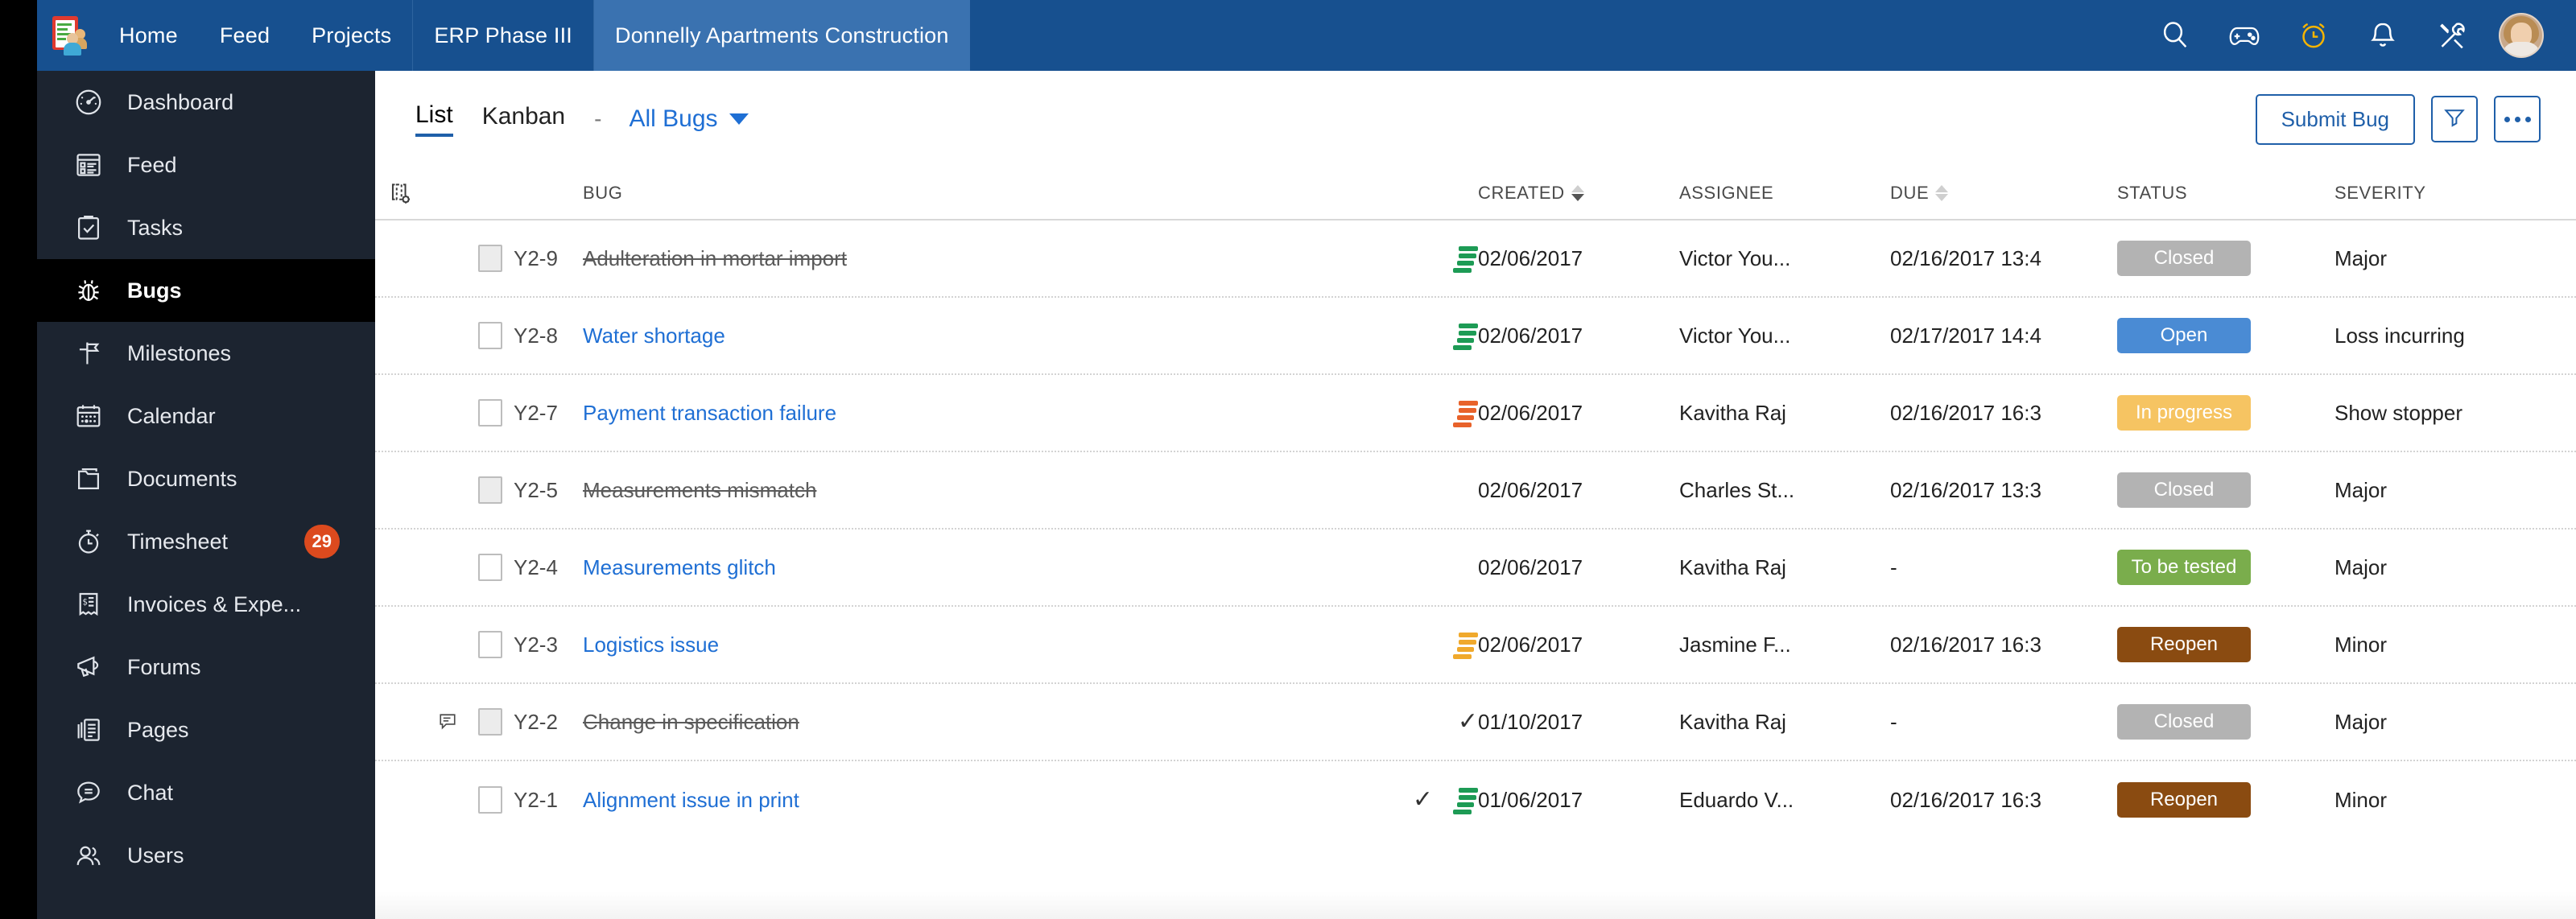 This screenshot has width=2576, height=919. I want to click on nav-label: ERP Phase III, so click(504, 35).